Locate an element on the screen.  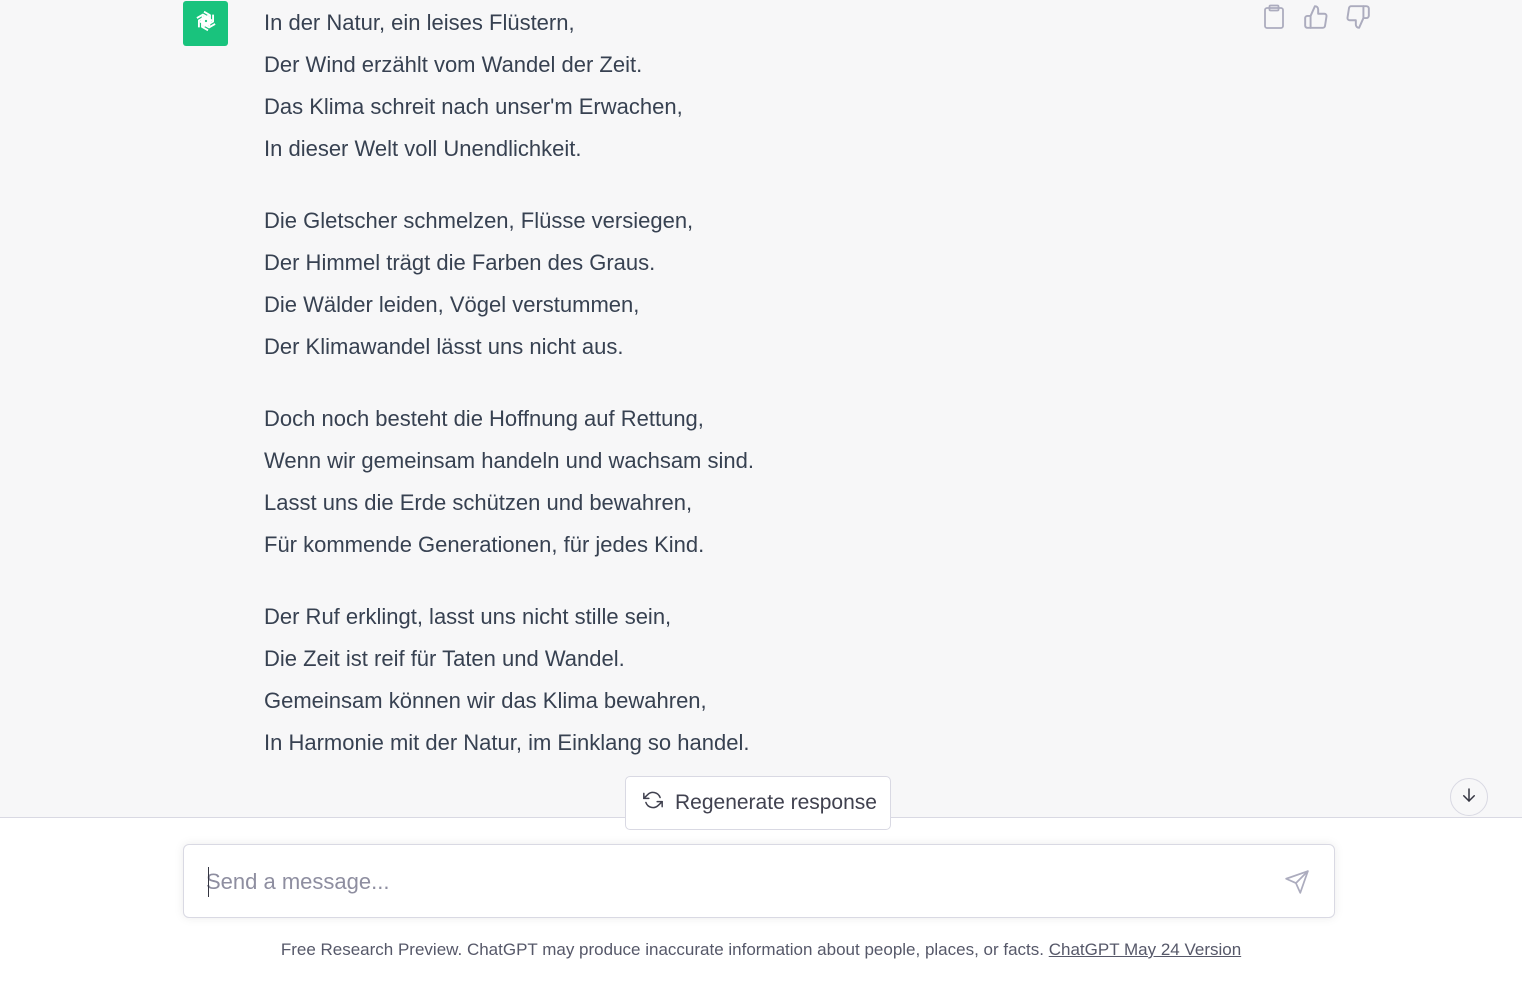
poem-line: In dieser Welt voll Unendlichkeit. is located at coordinates (423, 148).